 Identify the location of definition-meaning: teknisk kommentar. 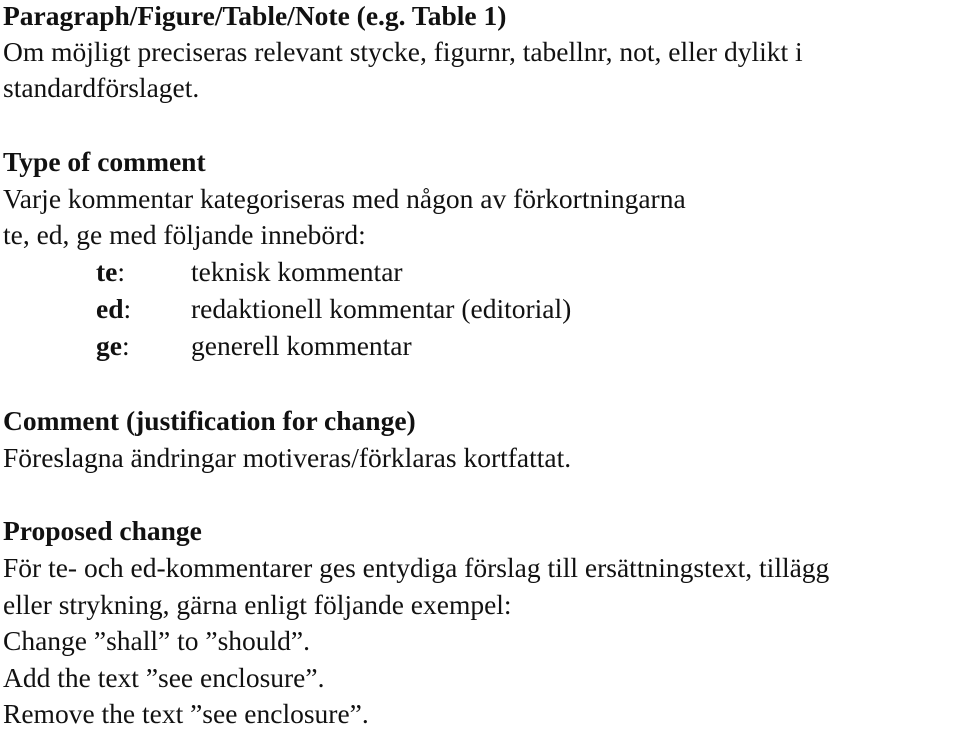
(297, 271).